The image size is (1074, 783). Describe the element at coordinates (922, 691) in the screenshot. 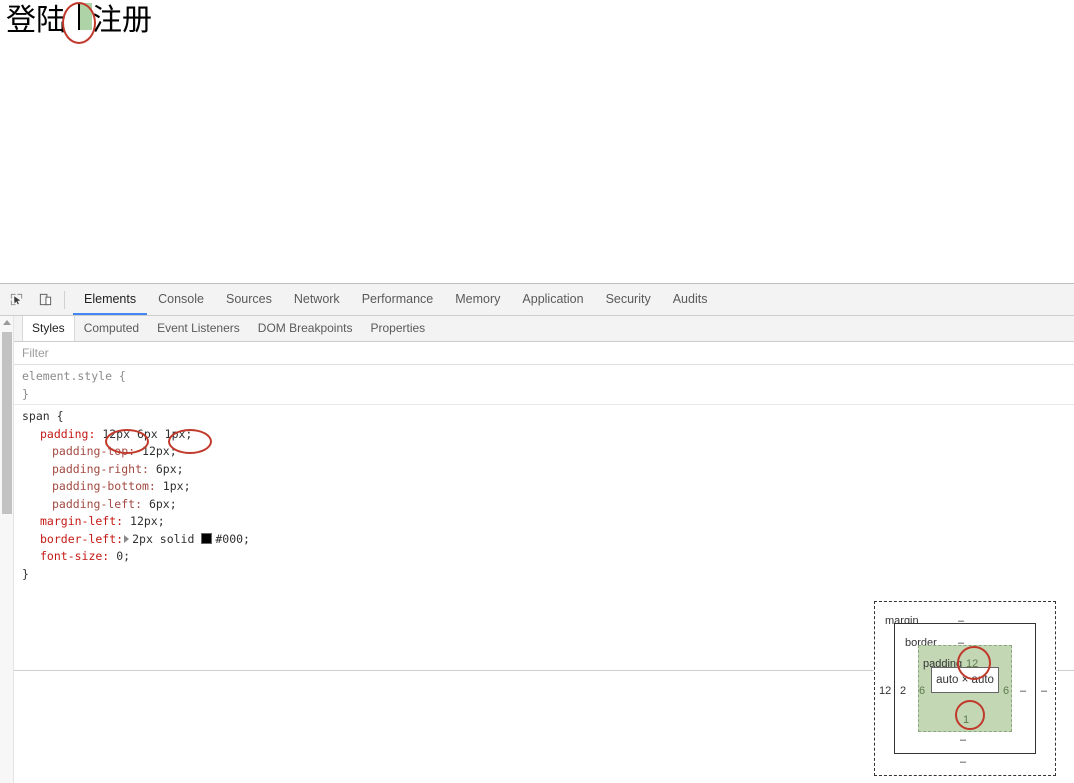

I see `box-model-padding-left: 6` at that location.